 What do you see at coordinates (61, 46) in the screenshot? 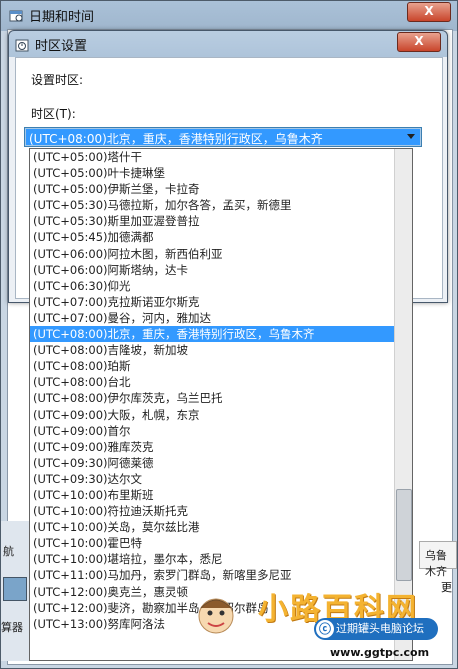
I see `dialog-title: 时区设置` at bounding box center [61, 46].